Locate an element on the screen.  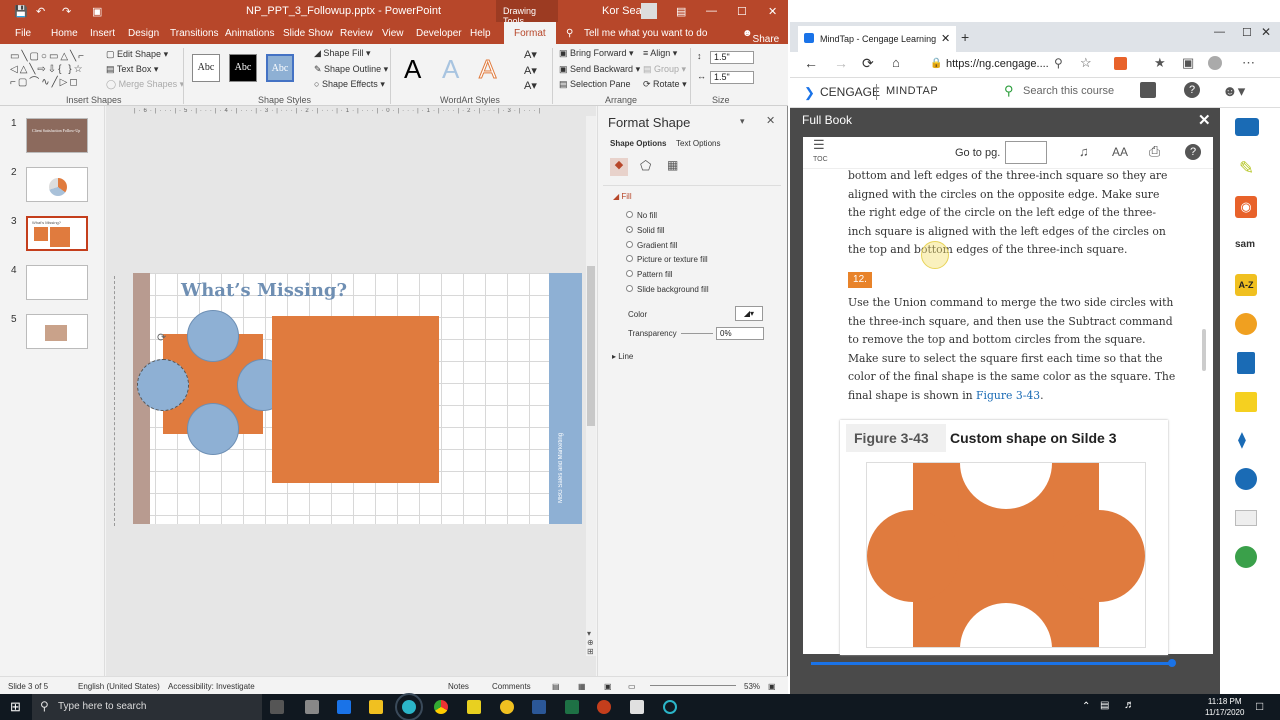
briefcase-icon is located at coordinates (1247, 127).